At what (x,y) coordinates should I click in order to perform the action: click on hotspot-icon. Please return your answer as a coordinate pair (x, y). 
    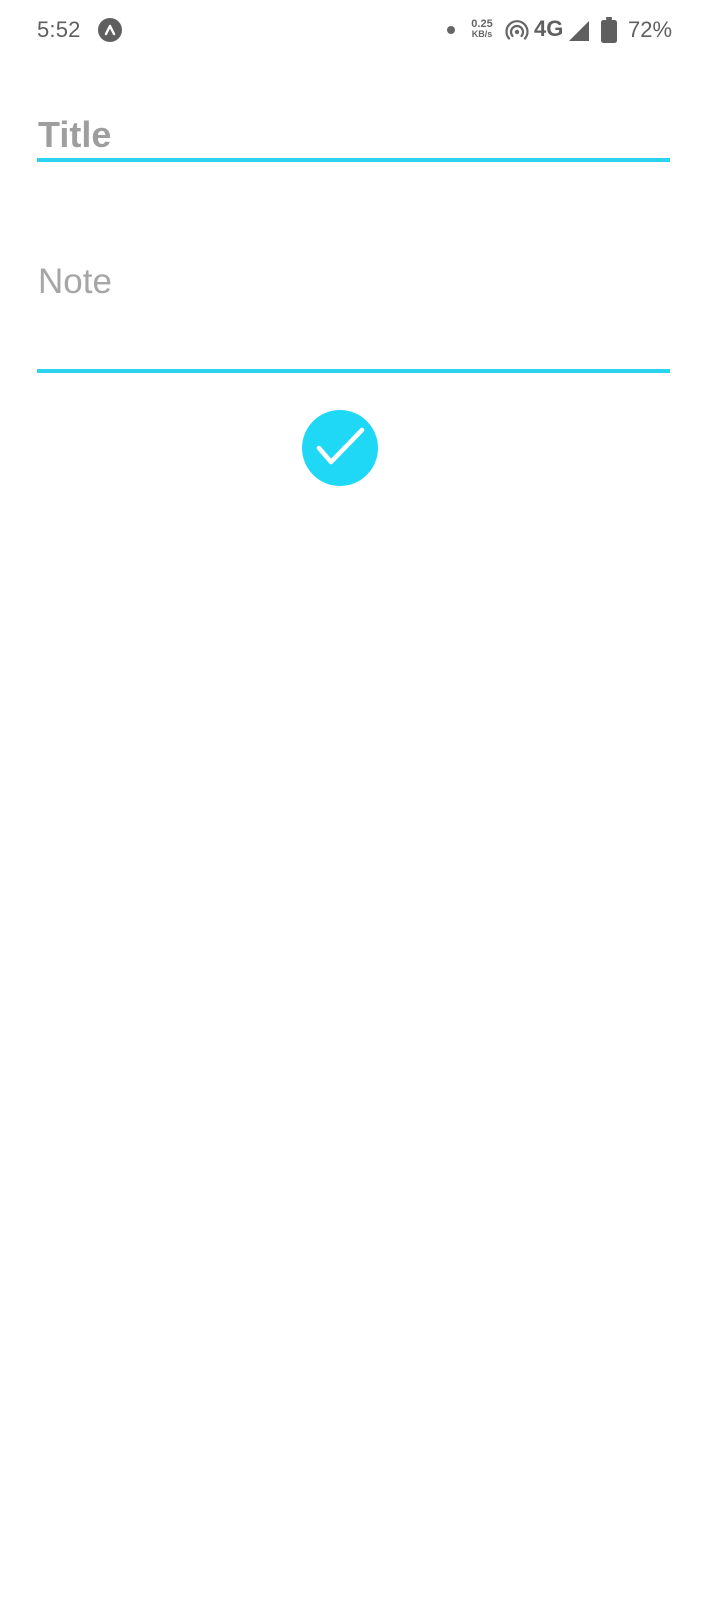
    Looking at the image, I should click on (517, 32).